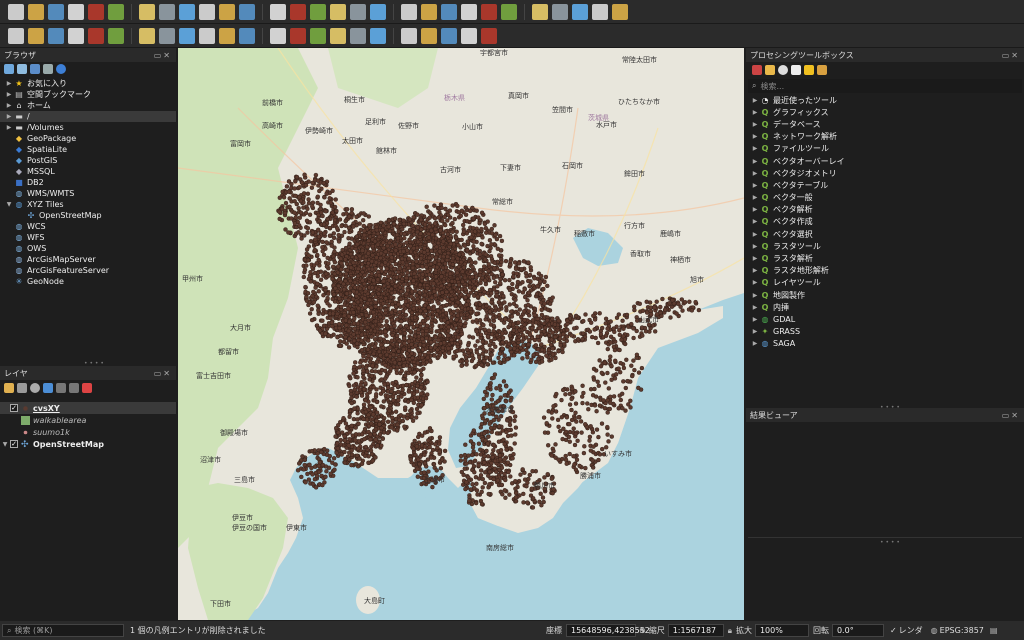 Image resolution: width=1024 pixels, height=640 pixels. What do you see at coordinates (187, 35) in the screenshot?
I see `delete-icon` at bounding box center [187, 35].